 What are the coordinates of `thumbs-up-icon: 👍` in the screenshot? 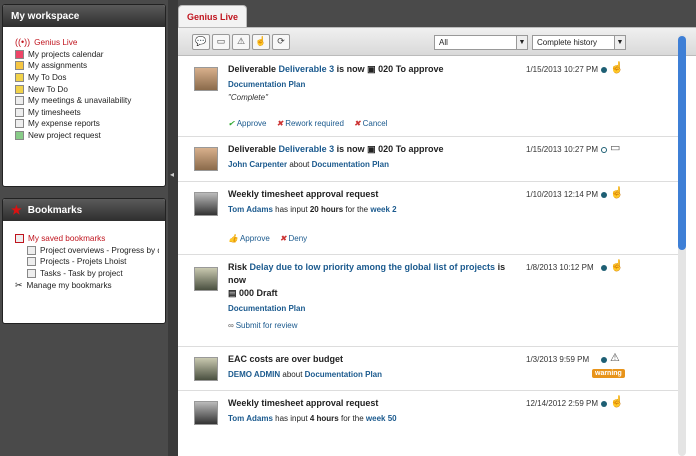 It's located at (233, 238).